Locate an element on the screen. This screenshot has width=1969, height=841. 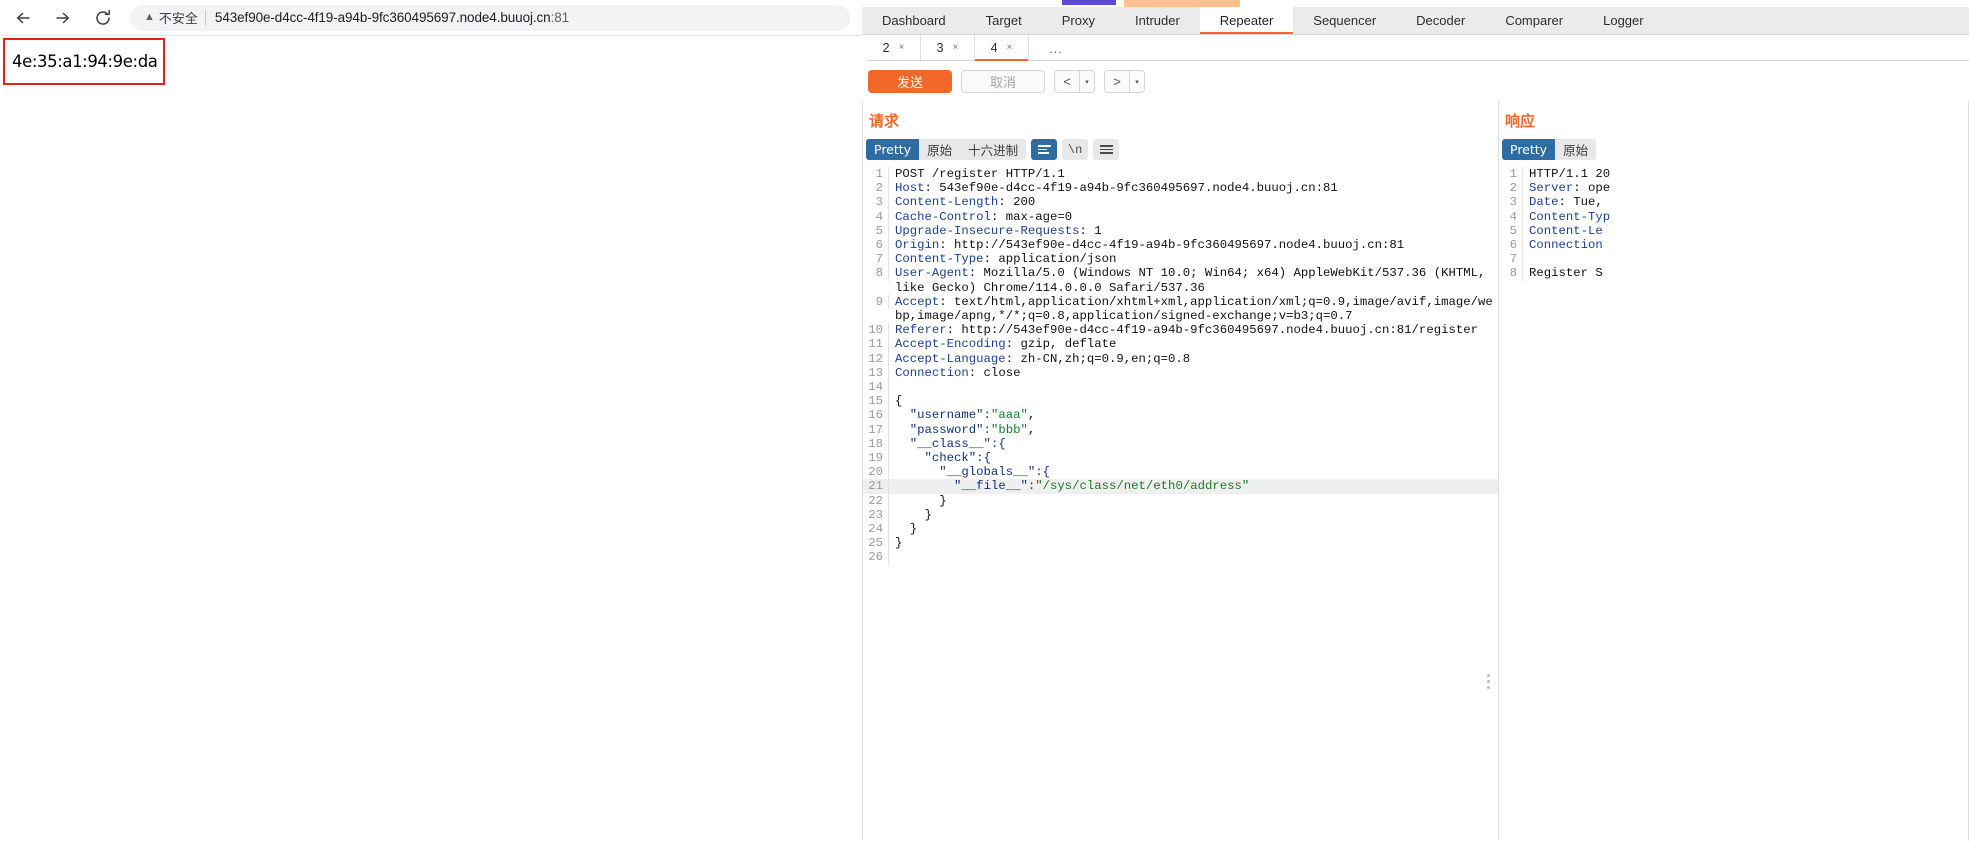
response-line: 4 Content-Typ is located at coordinates (1734, 216).